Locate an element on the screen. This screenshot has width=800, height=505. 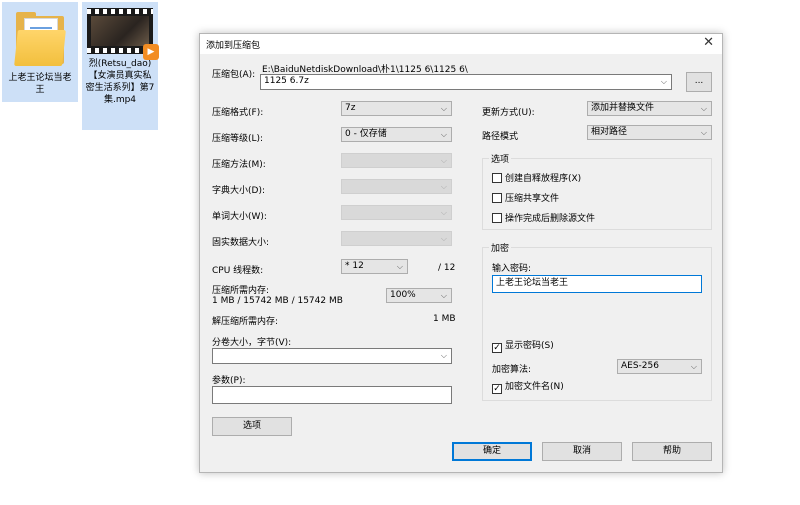
delete-label: 操作完成后删除源文件 is located at coordinates (550, 219).